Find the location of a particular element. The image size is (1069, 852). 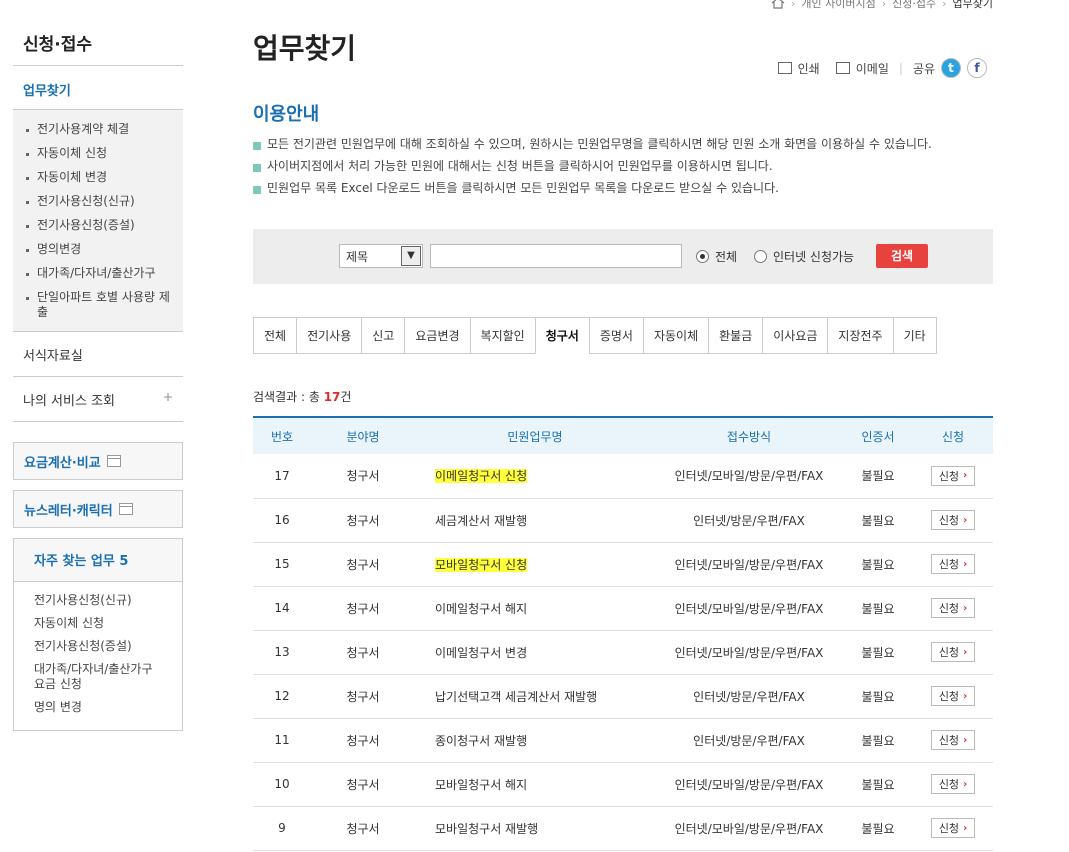

sidebar-current-menu: 업무찾기 is located at coordinates (98, 88).